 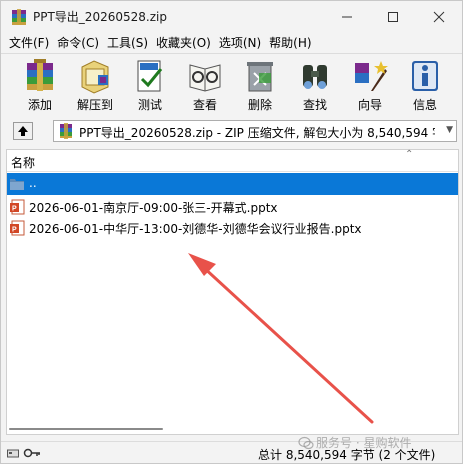 What do you see at coordinates (364, 443) in the screenshot?
I see `watermark-text: 服务号 · 星购软件` at bounding box center [364, 443].